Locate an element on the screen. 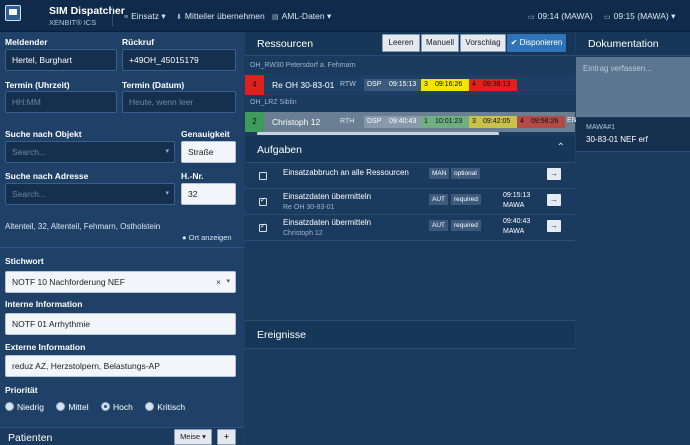 The image size is (690, 445). clear-icon: × is located at coordinates (218, 282).